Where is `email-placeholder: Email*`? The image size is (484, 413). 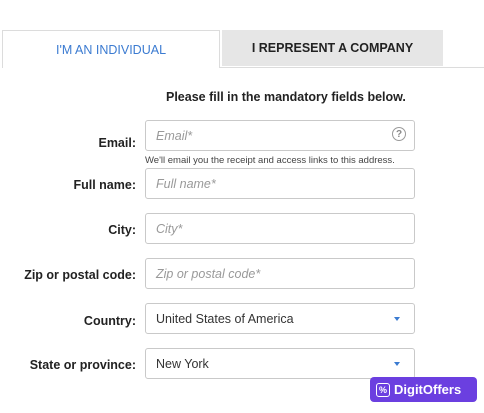 email-placeholder: Email* is located at coordinates (174, 135).